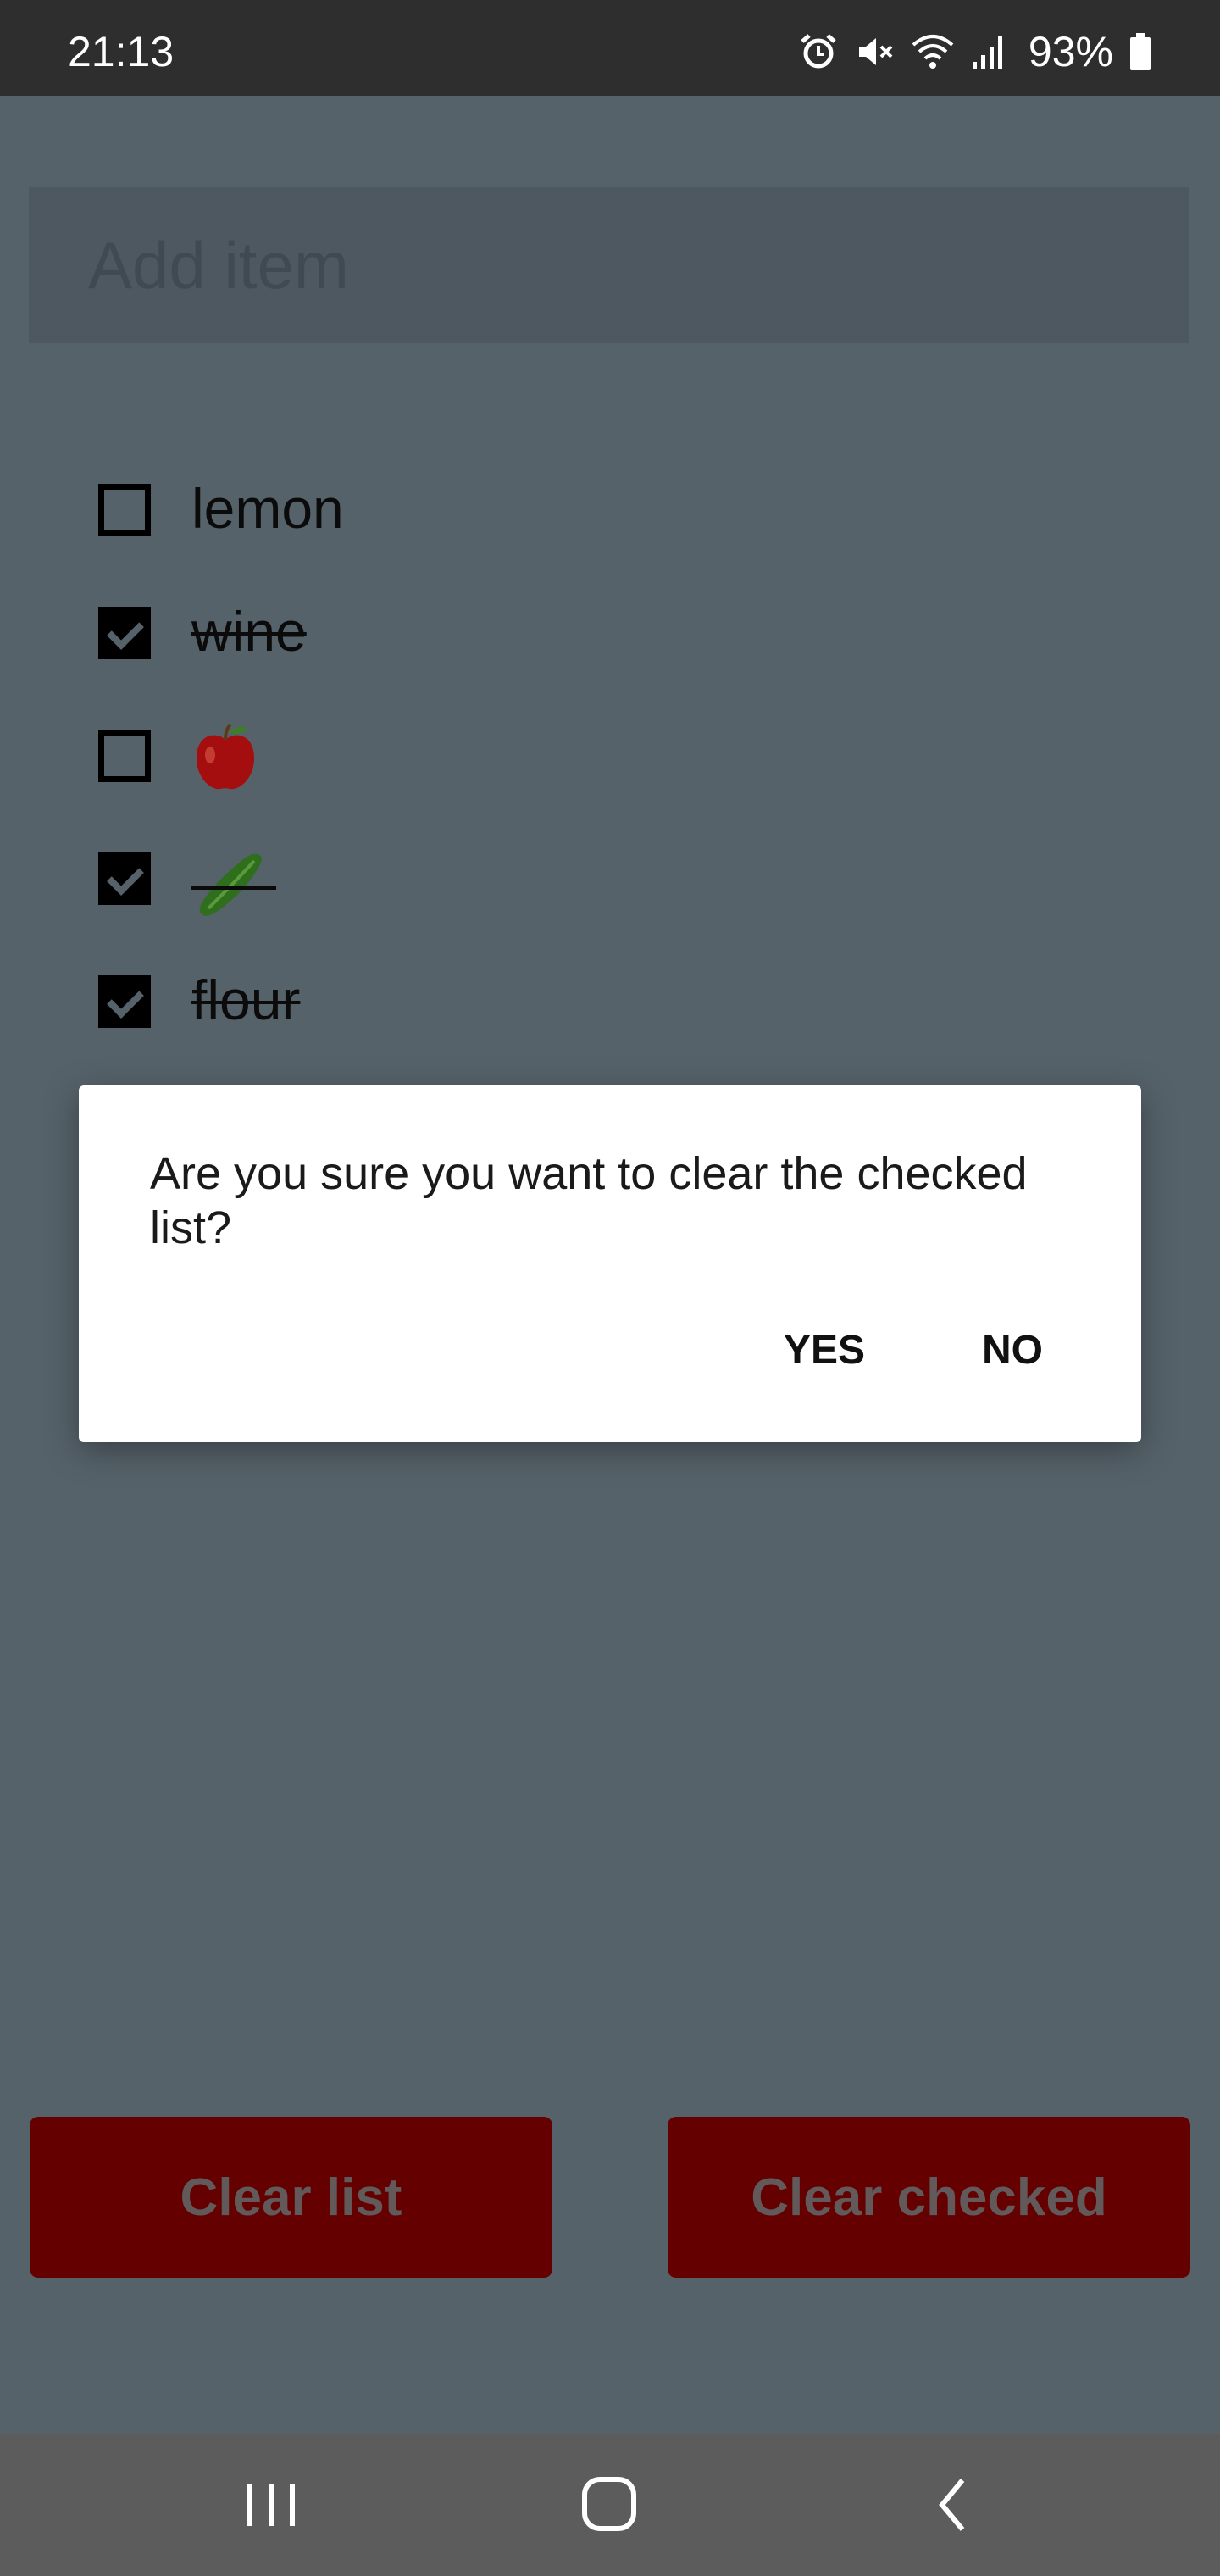  What do you see at coordinates (271, 2504) in the screenshot?
I see `recents-icon` at bounding box center [271, 2504].